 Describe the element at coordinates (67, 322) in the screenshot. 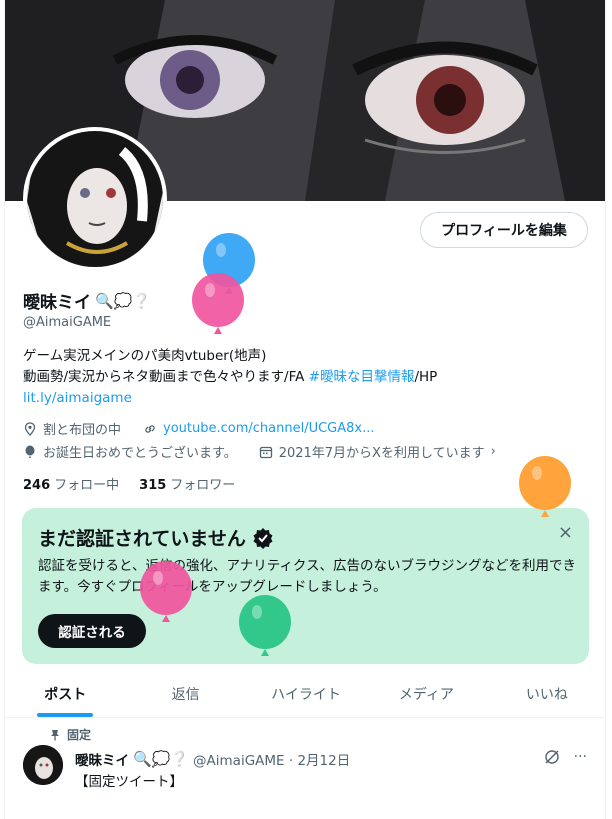

I see `profile-handle: @AimaiGAME` at that location.